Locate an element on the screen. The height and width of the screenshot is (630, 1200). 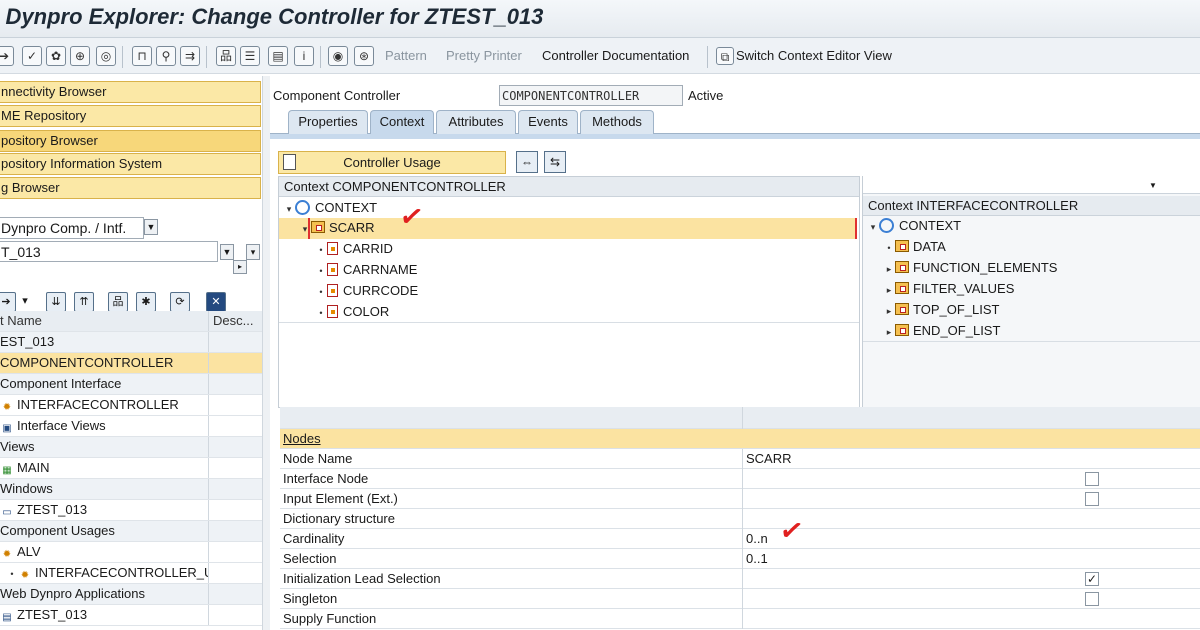
tree-node: ▸ FILTER_VALUES is located at coordinates (949, 289).